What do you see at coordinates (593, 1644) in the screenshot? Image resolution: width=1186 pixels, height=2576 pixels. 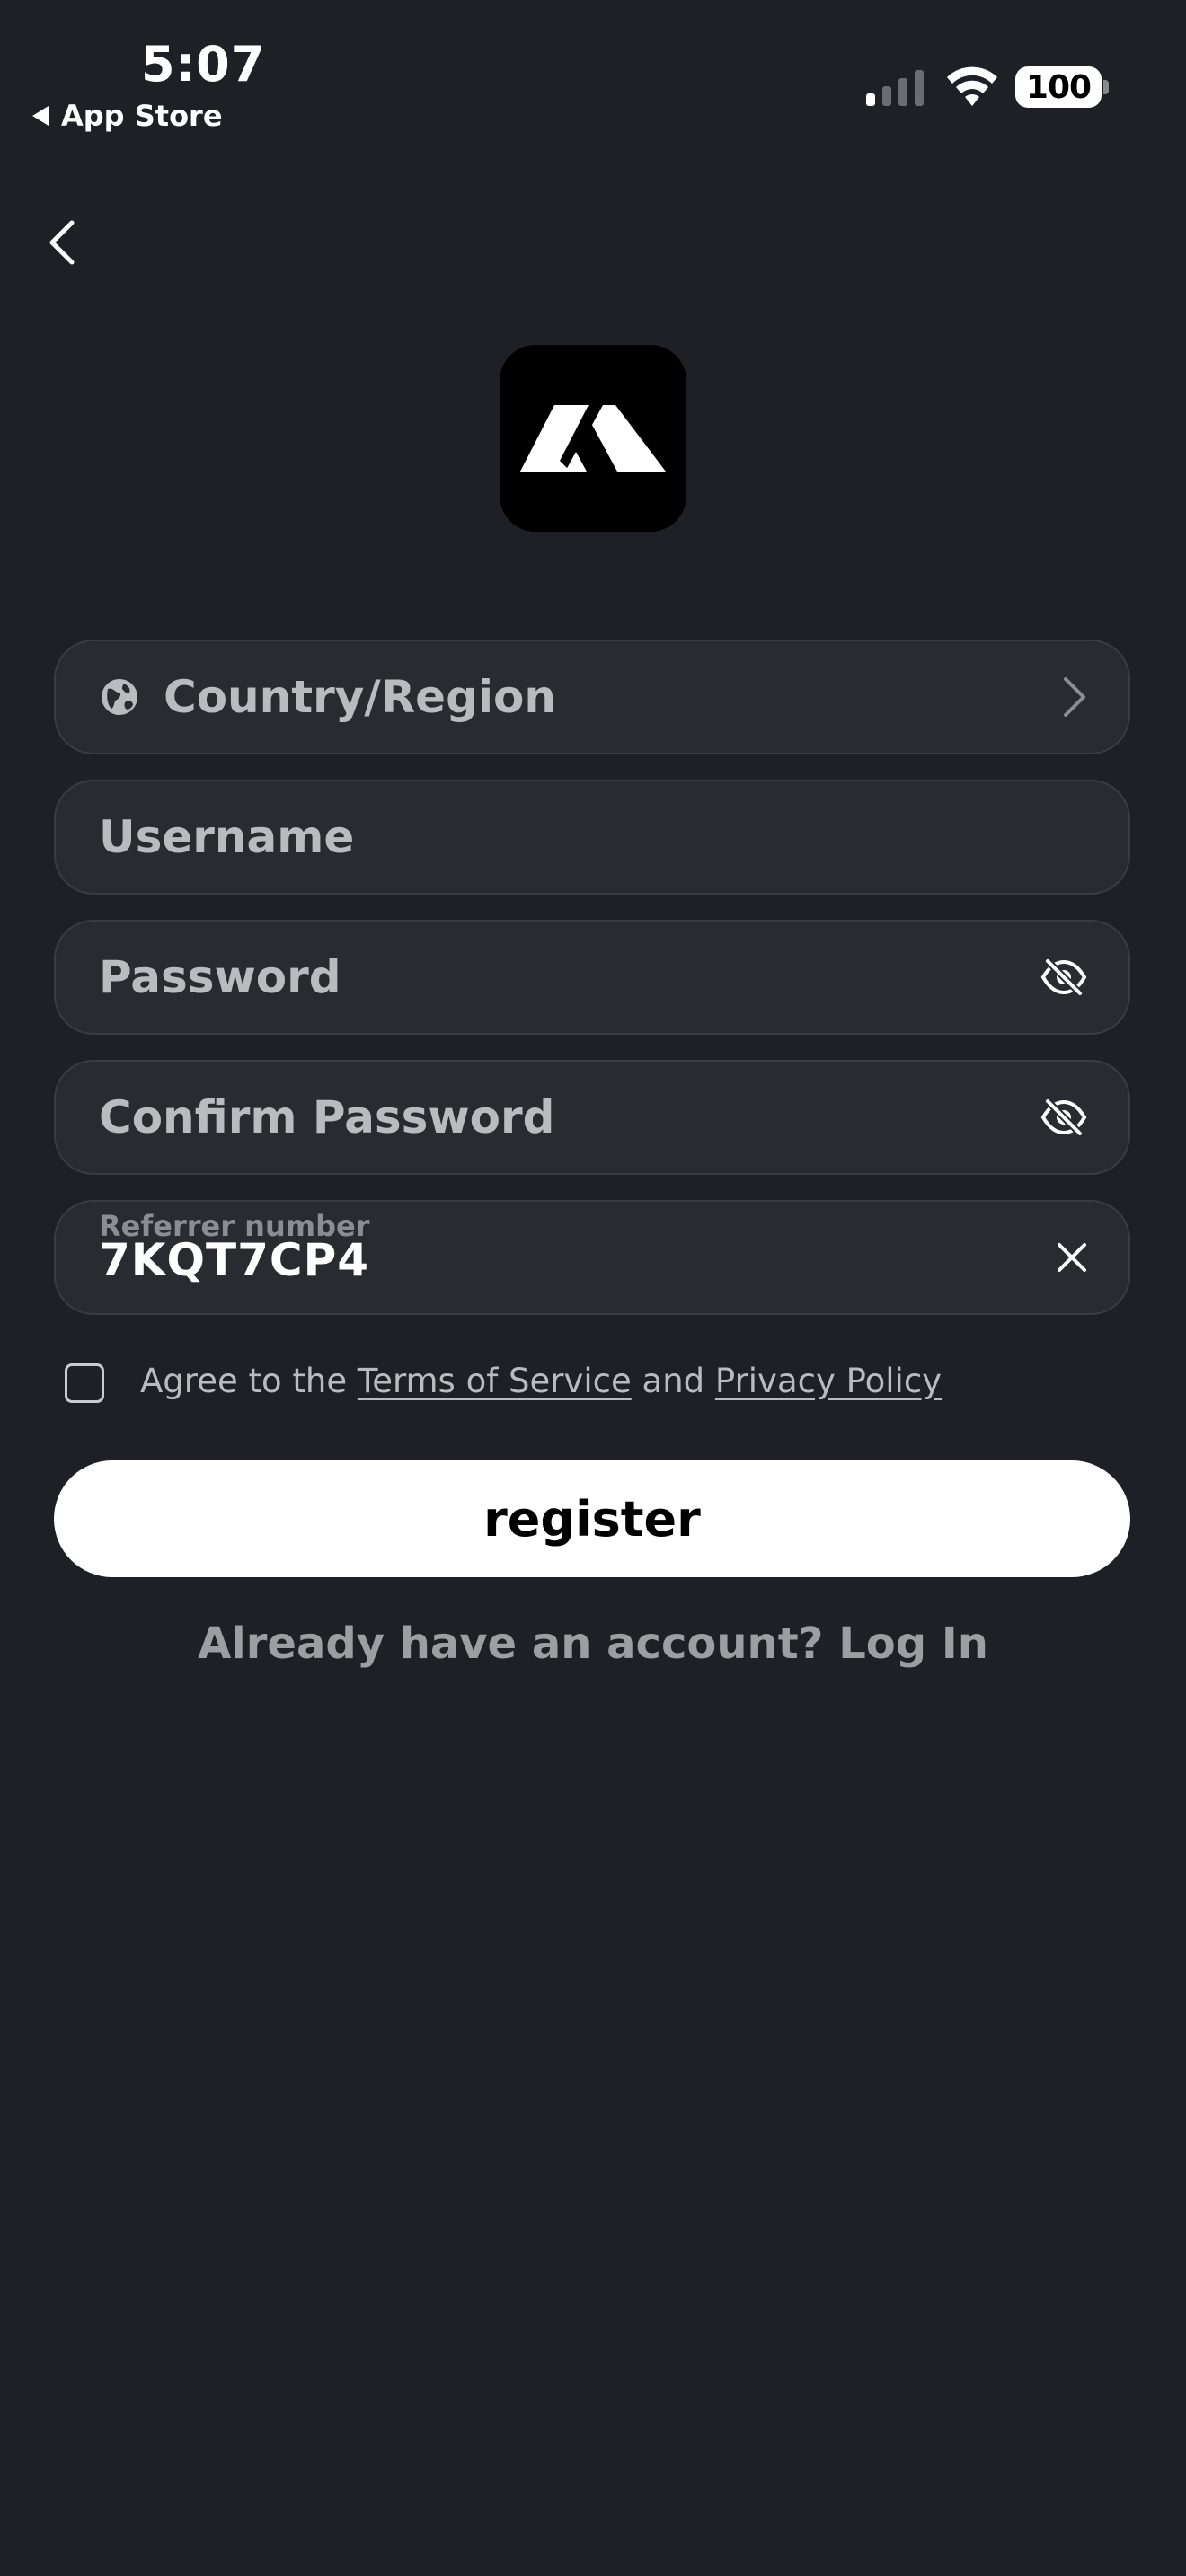 I see `login-link: Already have an account? Log In` at bounding box center [593, 1644].